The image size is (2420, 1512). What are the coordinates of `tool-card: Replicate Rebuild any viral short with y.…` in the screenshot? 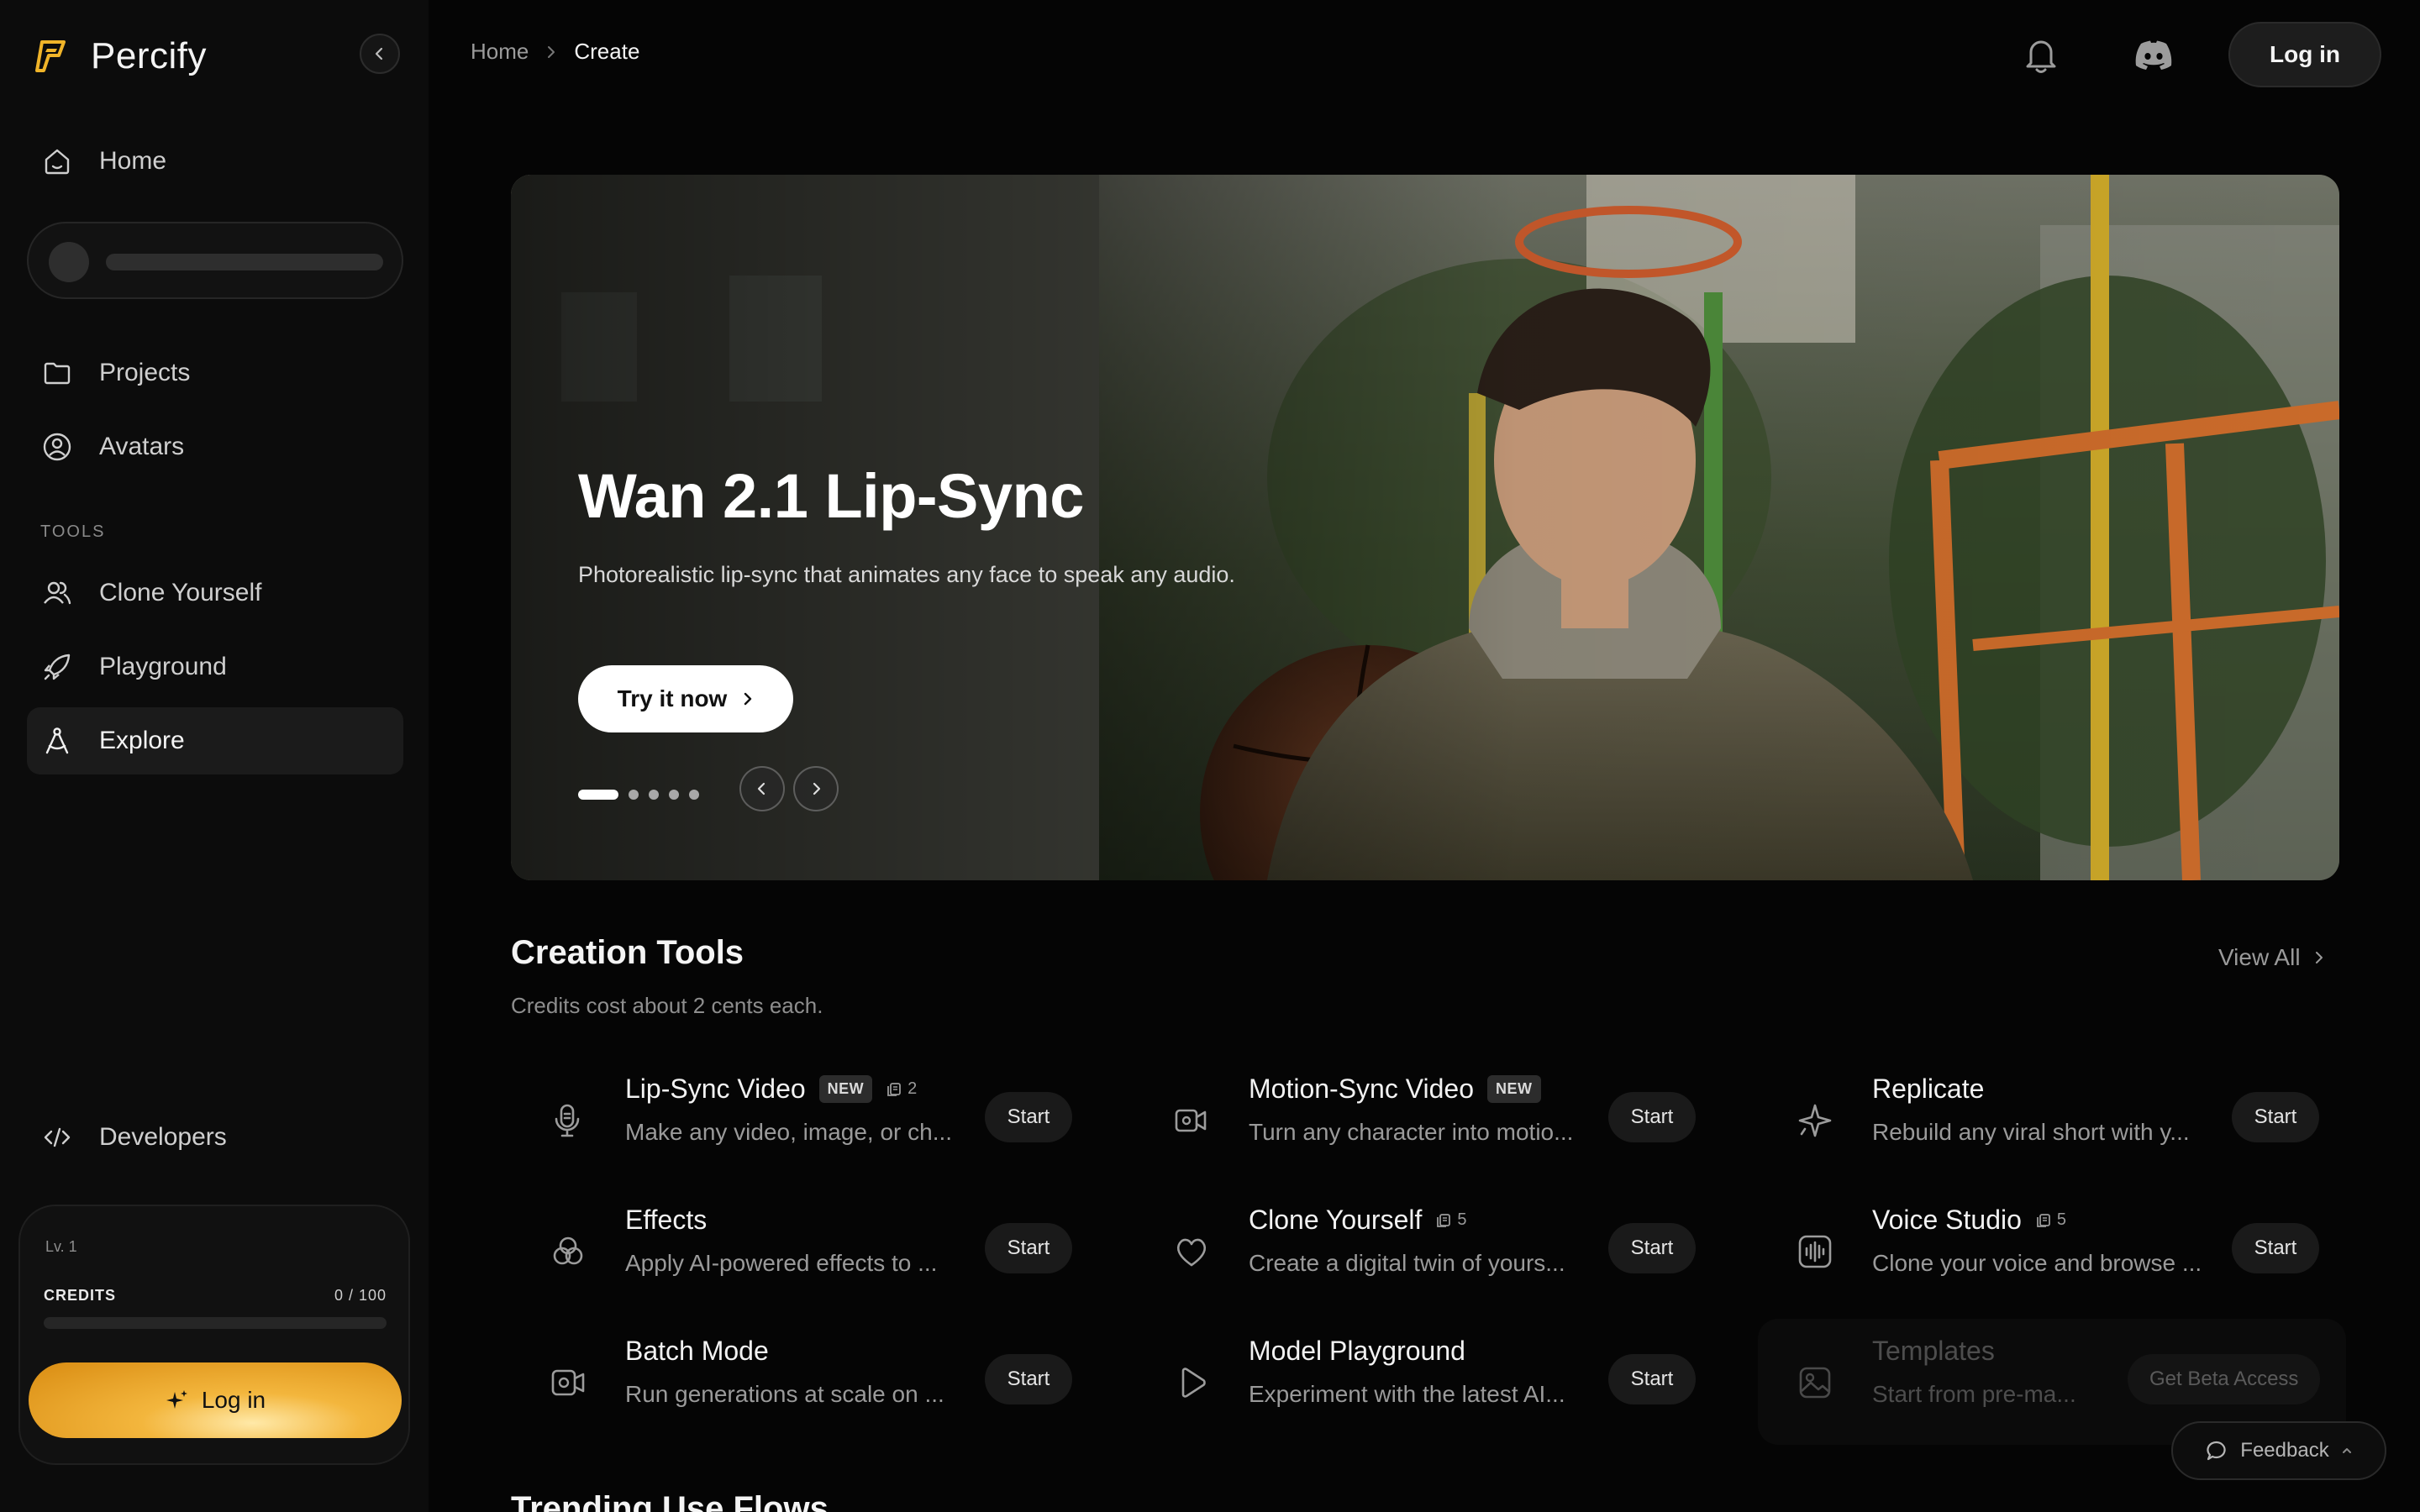 It's located at (2052, 1120).